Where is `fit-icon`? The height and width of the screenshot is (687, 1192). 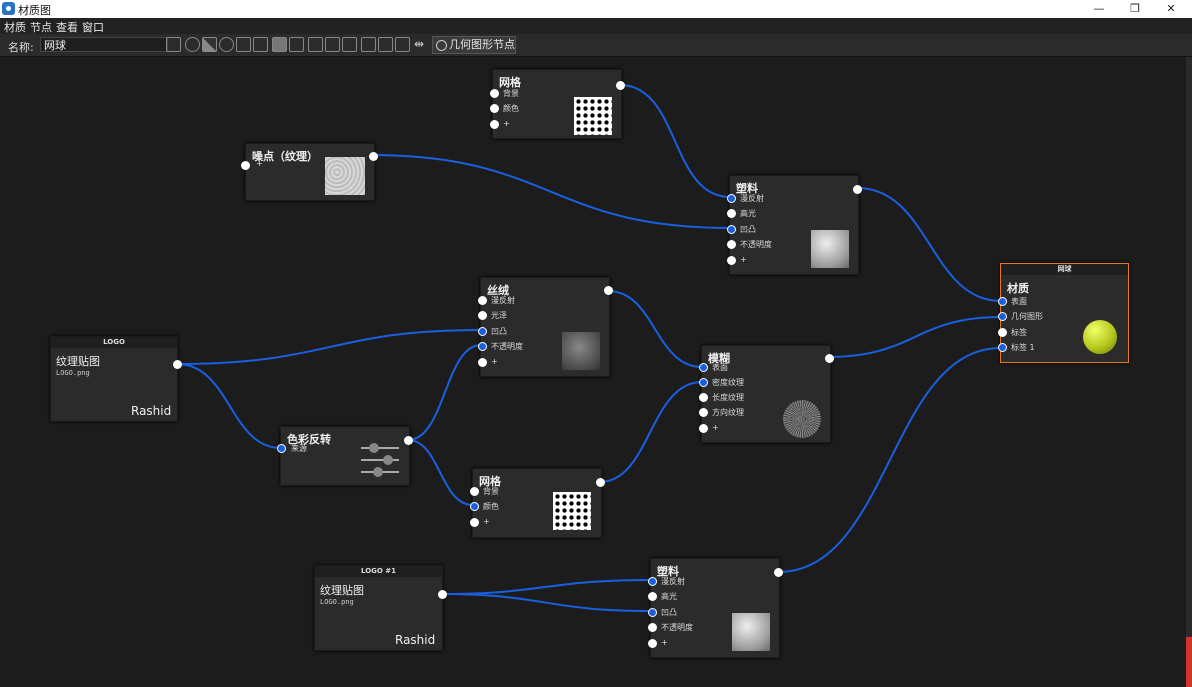 fit-icon is located at coordinates (385, 44).